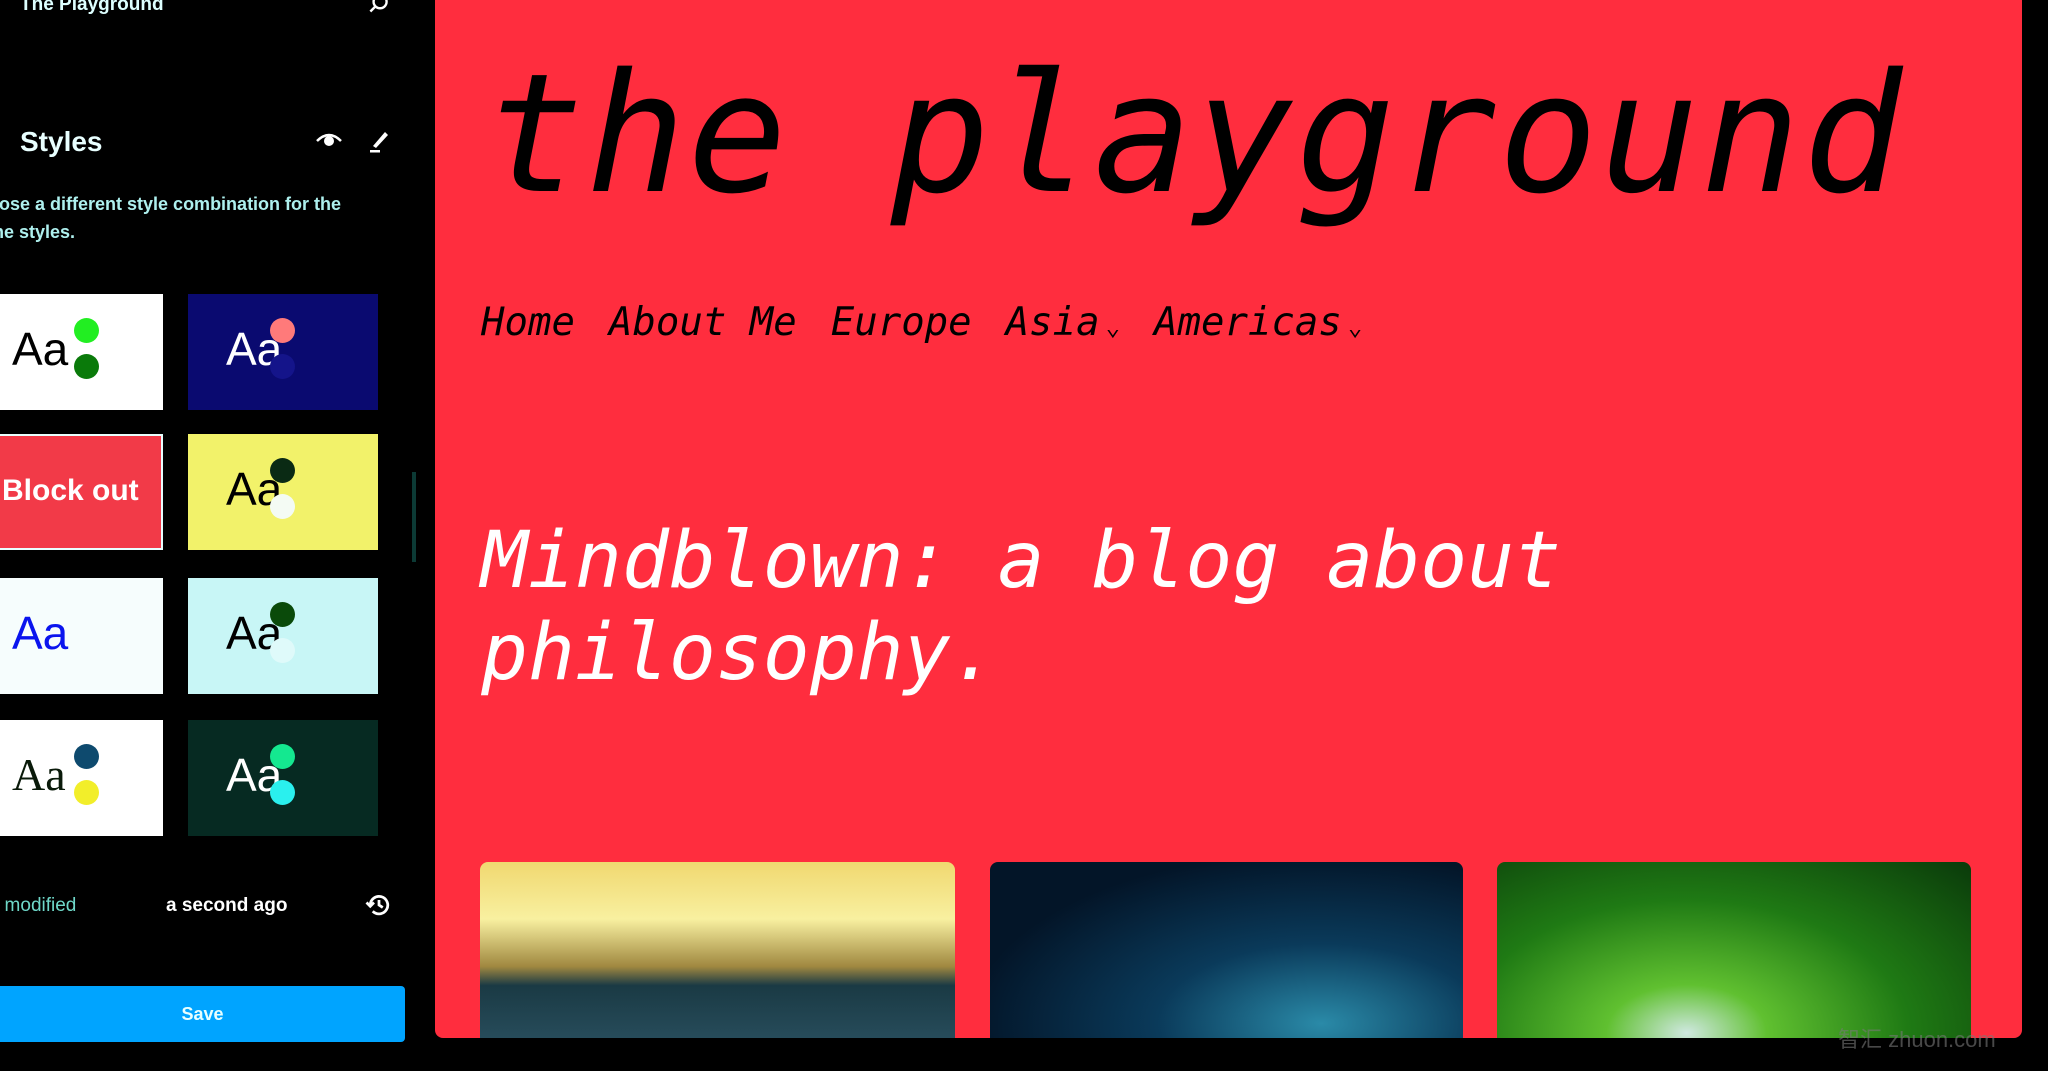  Describe the element at coordinates (92, 8) in the screenshot. I see `site-title: The Playground` at that location.